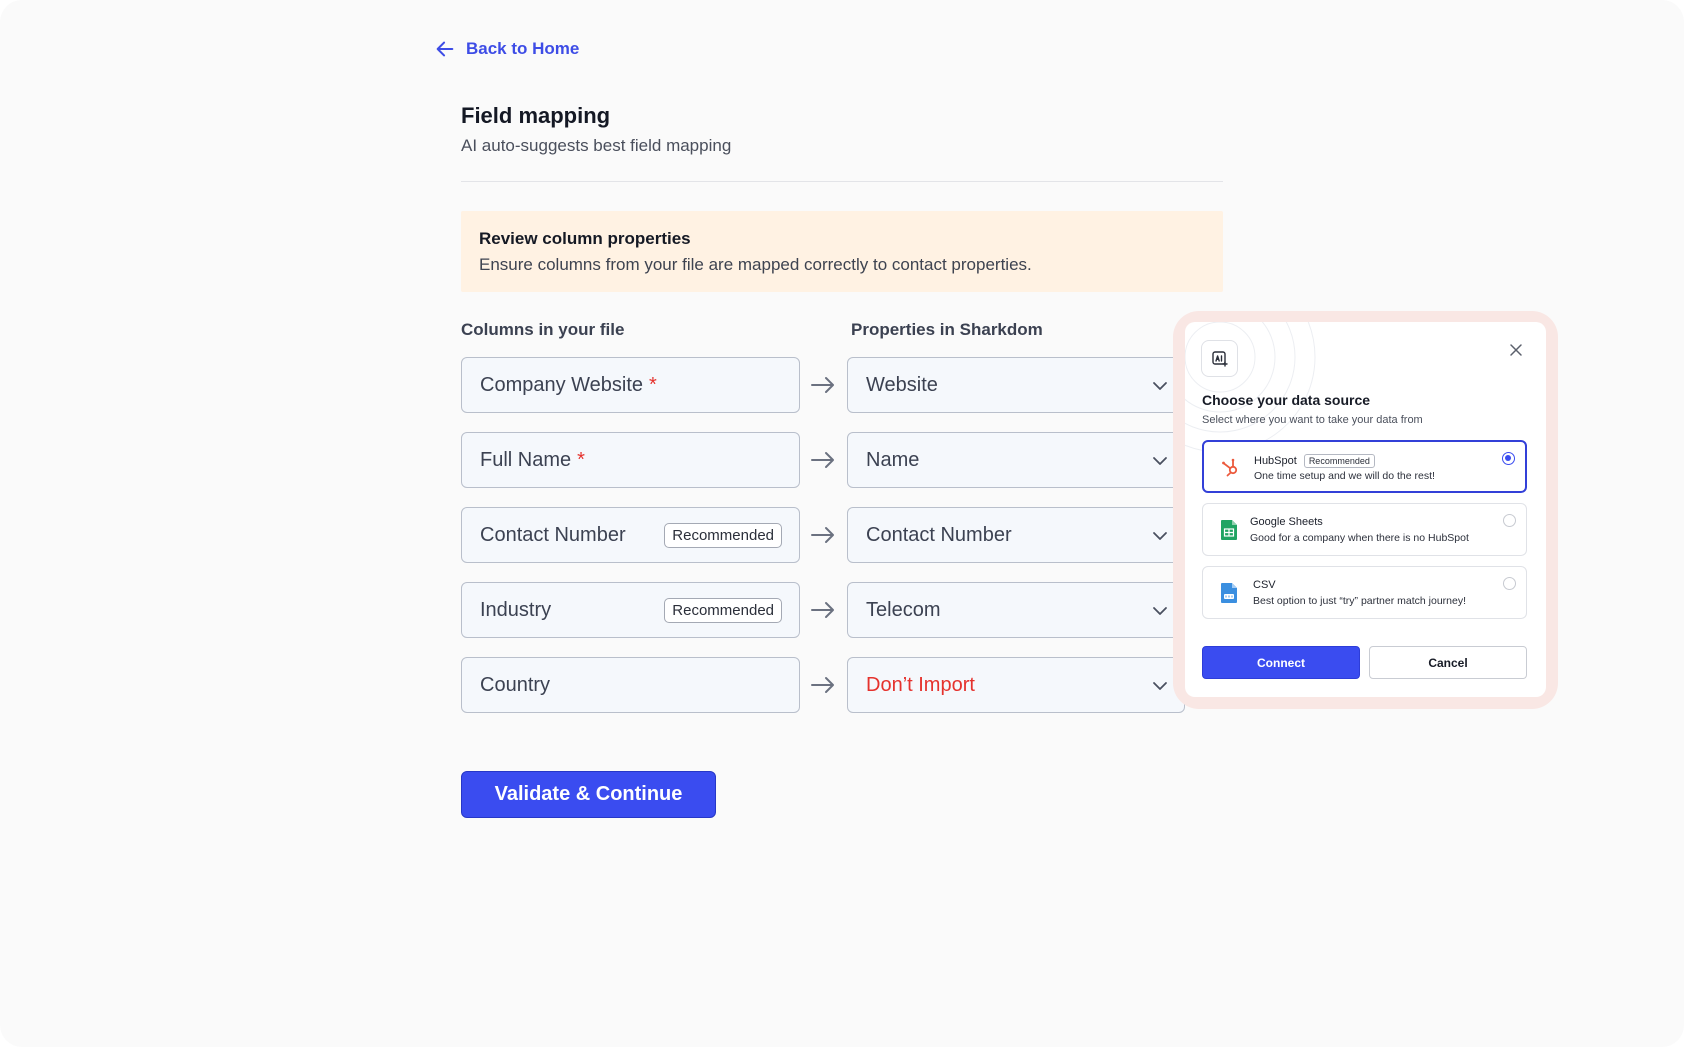 This screenshot has width=1684, height=1047. What do you see at coordinates (553, 534) in the screenshot?
I see `source-column-label: Contact Number` at bounding box center [553, 534].